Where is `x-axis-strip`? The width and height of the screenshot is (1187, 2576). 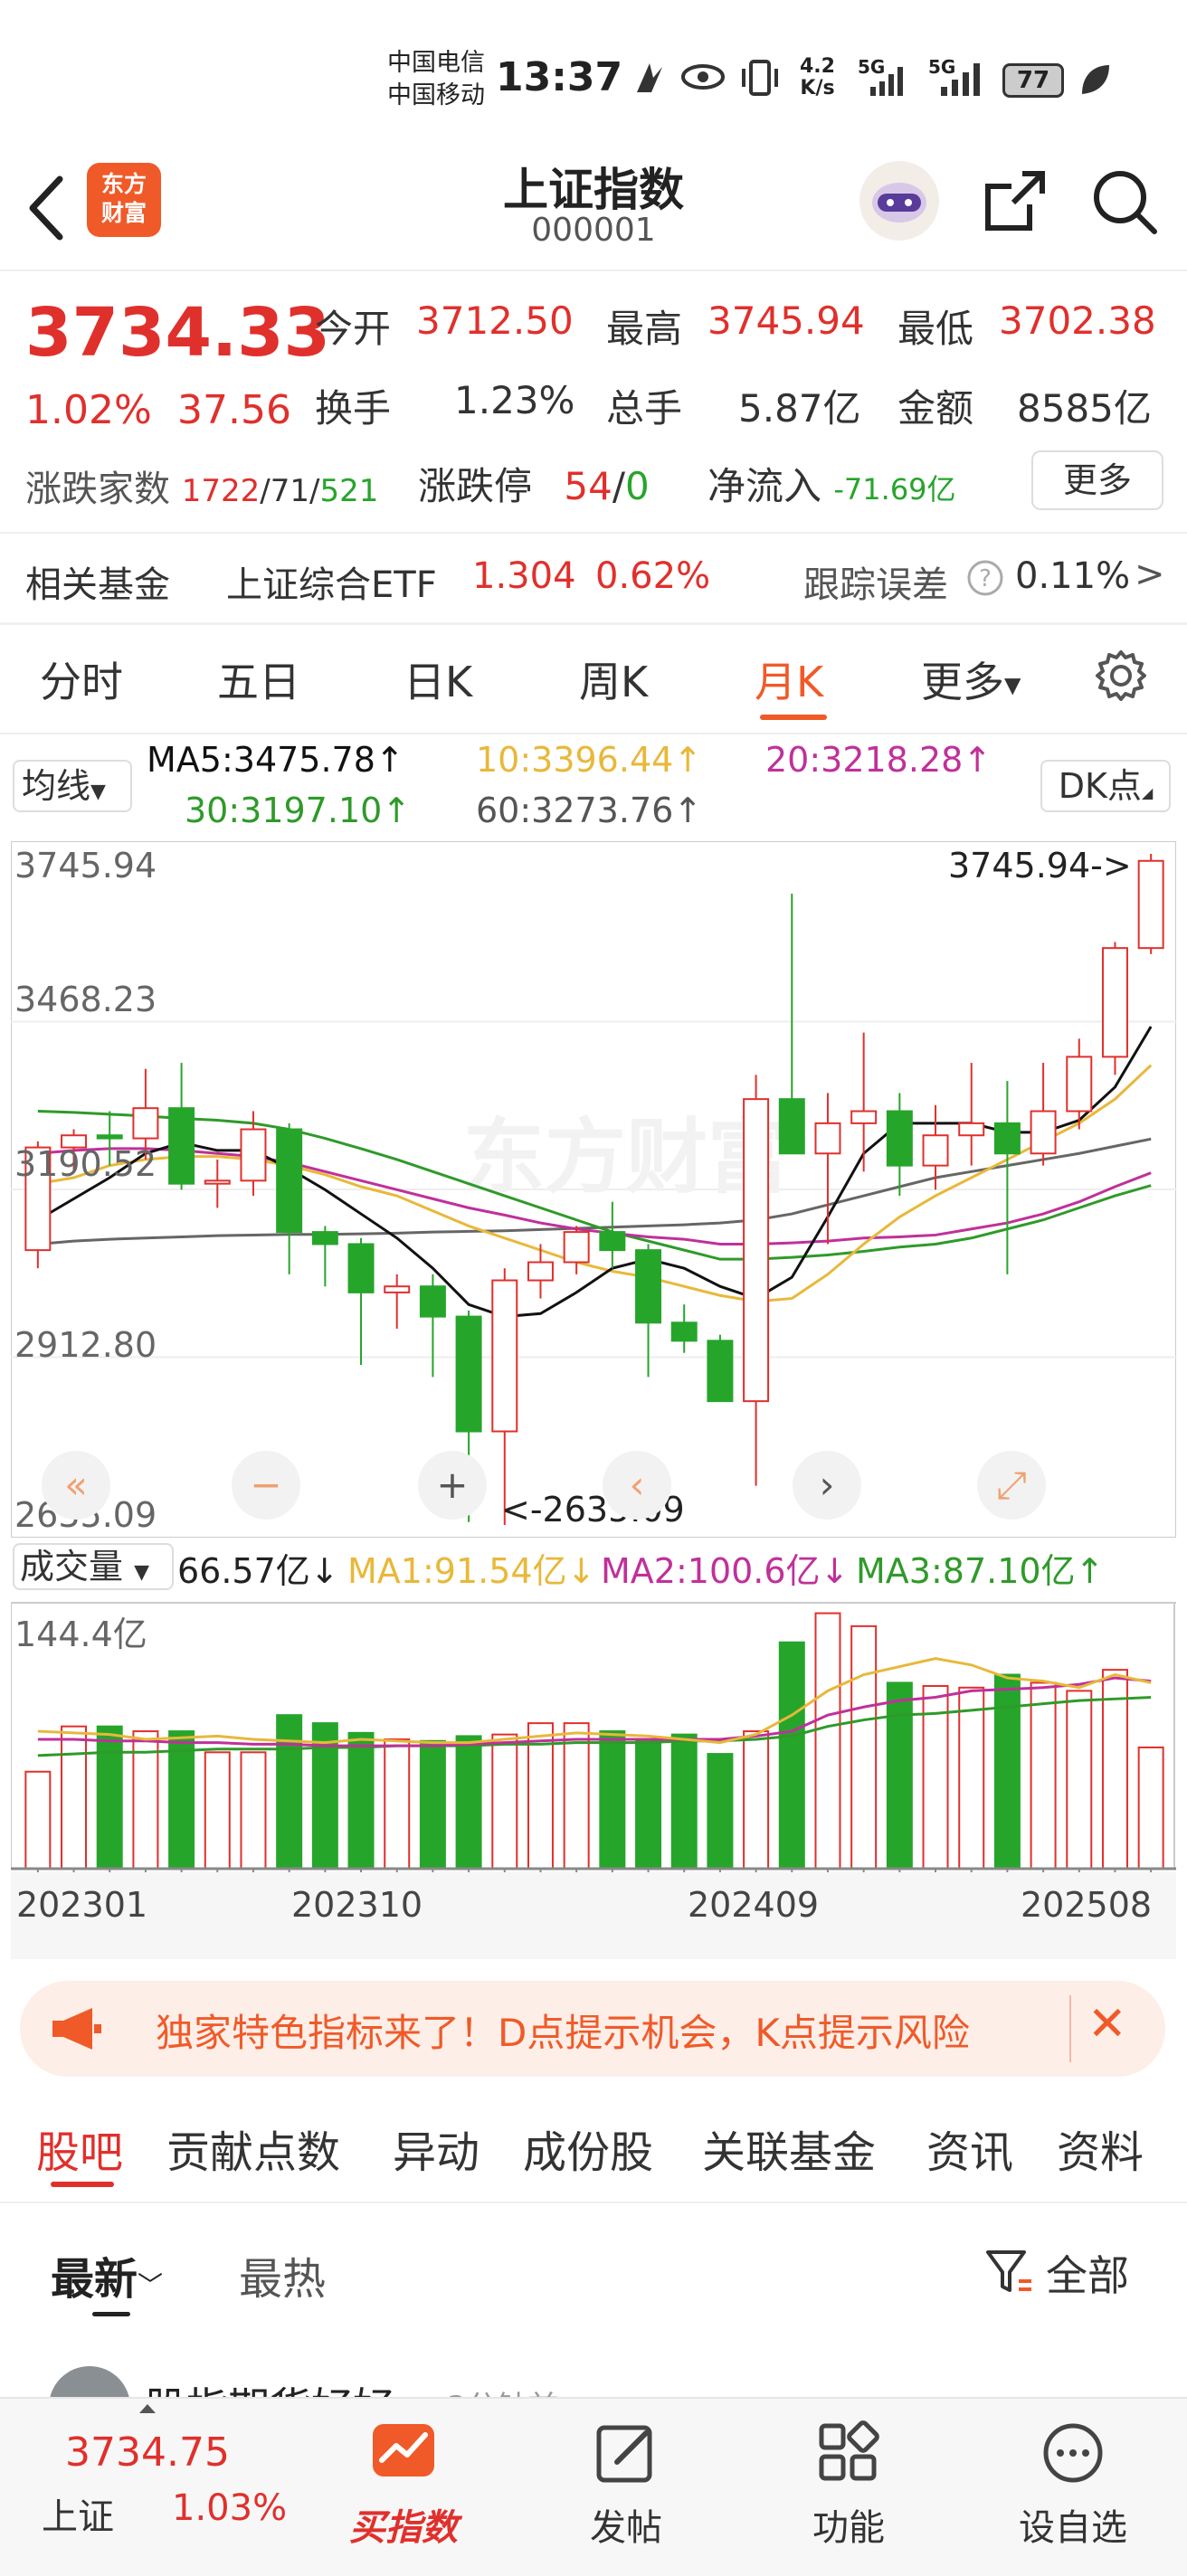 x-axis-strip is located at coordinates (593, 1915).